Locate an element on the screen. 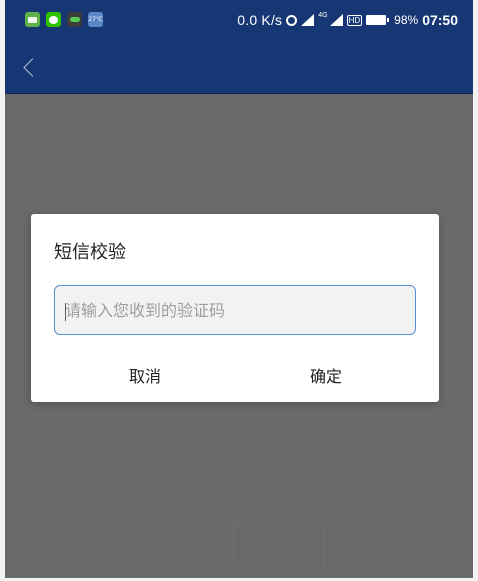 This screenshot has width=478, height=581. hd-icon: HD is located at coordinates (354, 20).